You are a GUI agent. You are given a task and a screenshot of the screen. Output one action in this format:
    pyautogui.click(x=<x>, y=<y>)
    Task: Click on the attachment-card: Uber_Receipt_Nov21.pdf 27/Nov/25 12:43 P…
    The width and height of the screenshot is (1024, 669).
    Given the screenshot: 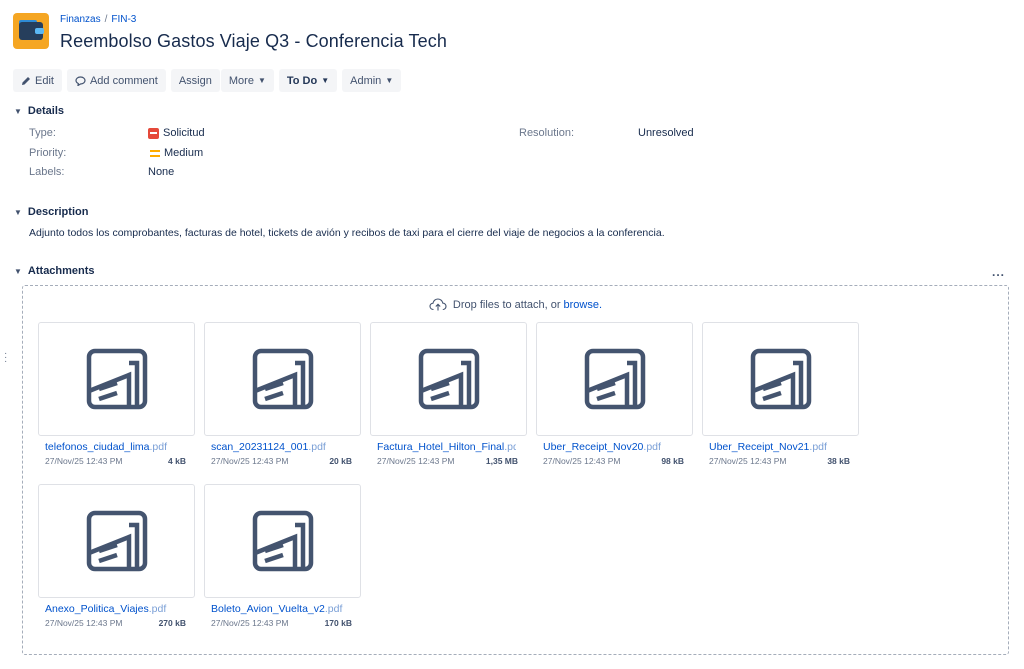 What is the action you would take?
    pyautogui.click(x=780, y=394)
    